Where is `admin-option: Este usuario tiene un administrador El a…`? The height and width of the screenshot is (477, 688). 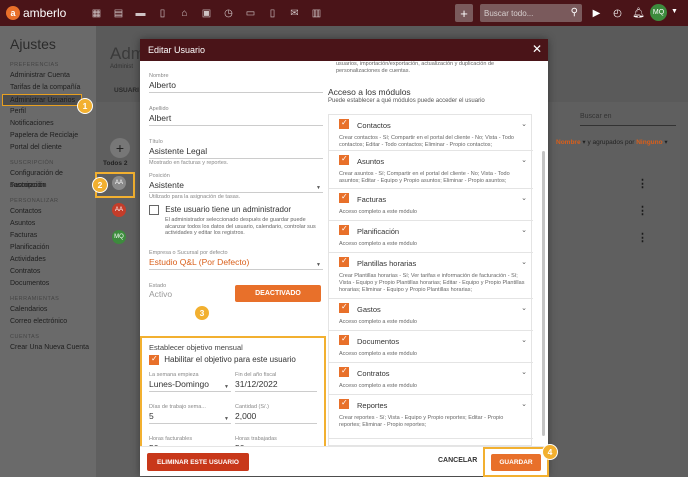 admin-option: Este usuario tiene un administrador El a… is located at coordinates (236, 221).